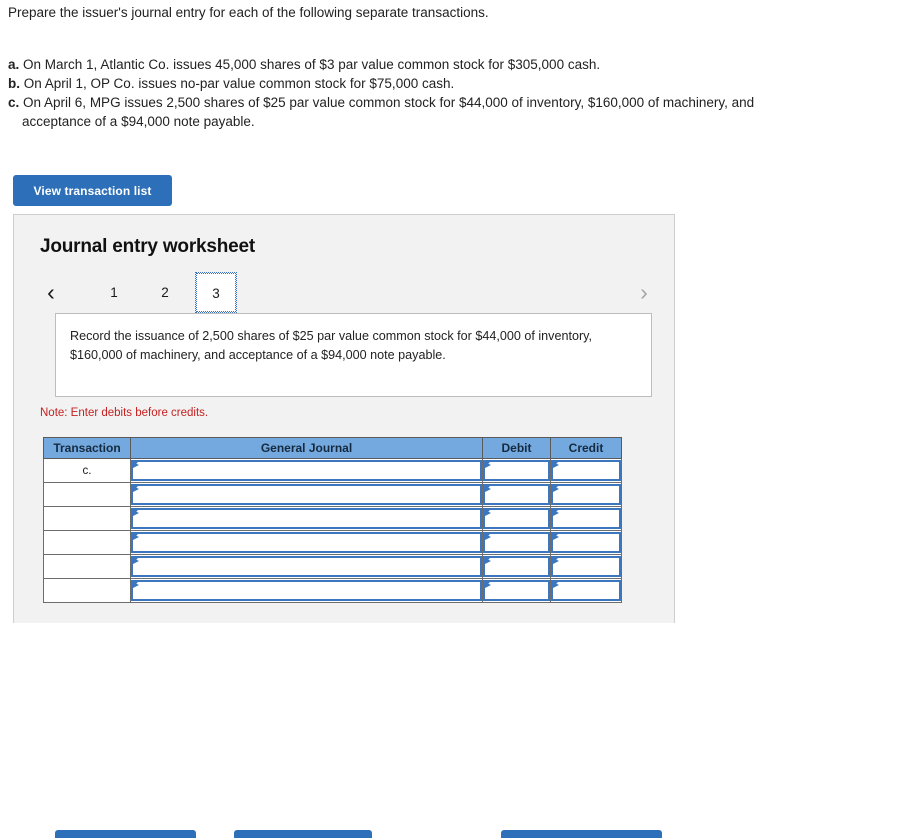  What do you see at coordinates (14, 83) in the screenshot?
I see `transaction-item-b-label: b.` at bounding box center [14, 83].